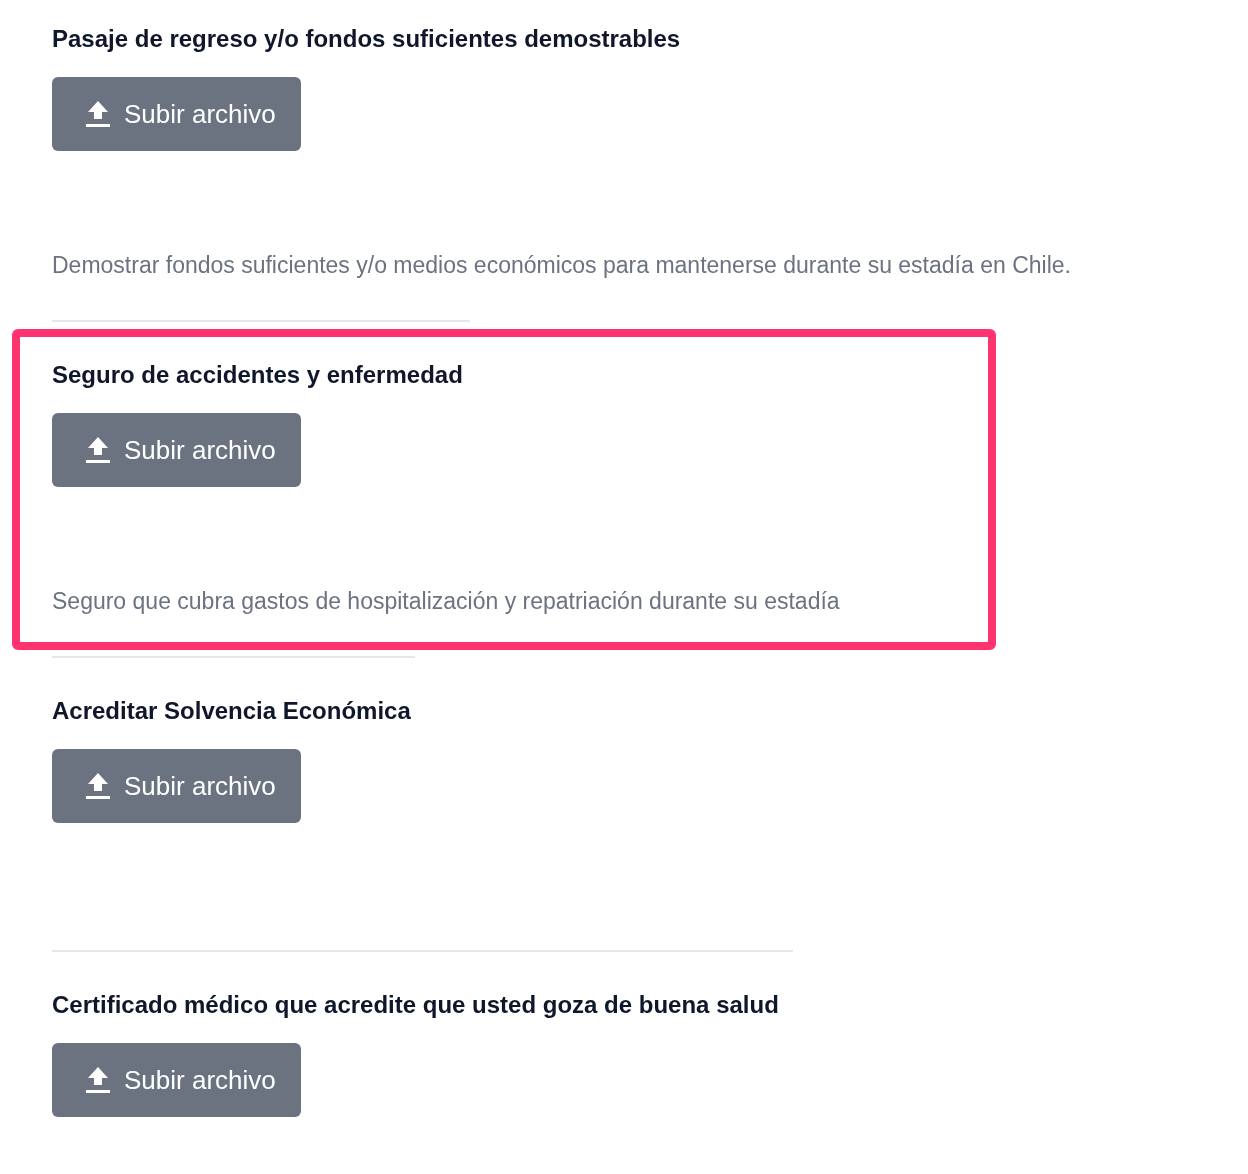  I want to click on section-title: Seguro de accidentes y enfermedad, so click(258, 375).